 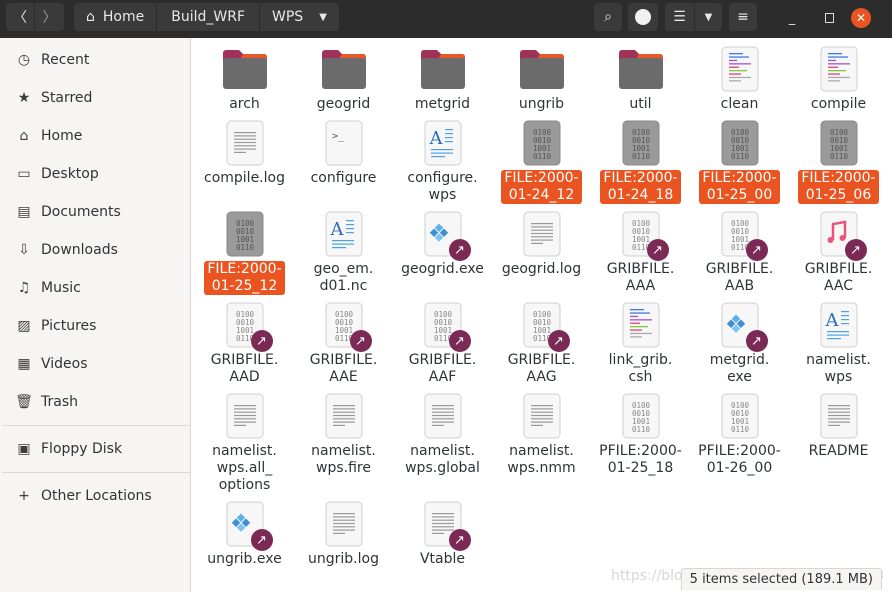 I want to click on file-name-line: compile.log, so click(x=244, y=178).